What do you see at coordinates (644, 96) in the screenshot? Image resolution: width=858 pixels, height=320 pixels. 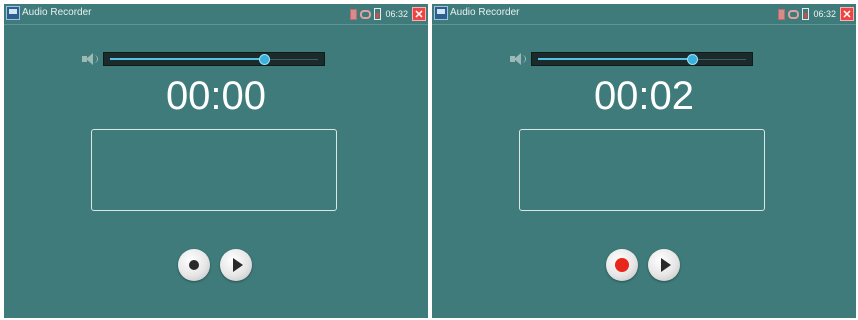 I see `elapsed-time: 00:02` at bounding box center [644, 96].